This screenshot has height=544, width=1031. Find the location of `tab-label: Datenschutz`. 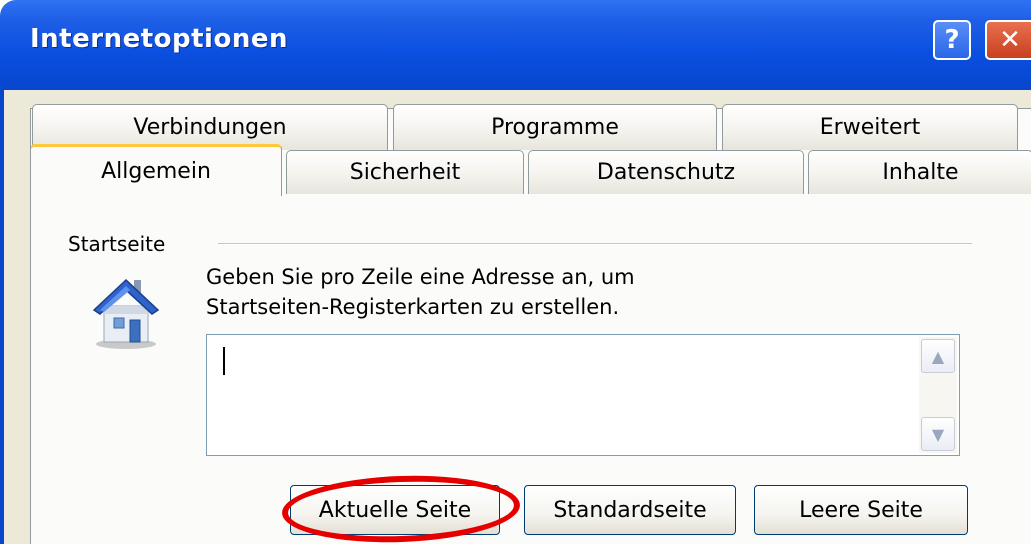

tab-label: Datenschutz is located at coordinates (666, 172).